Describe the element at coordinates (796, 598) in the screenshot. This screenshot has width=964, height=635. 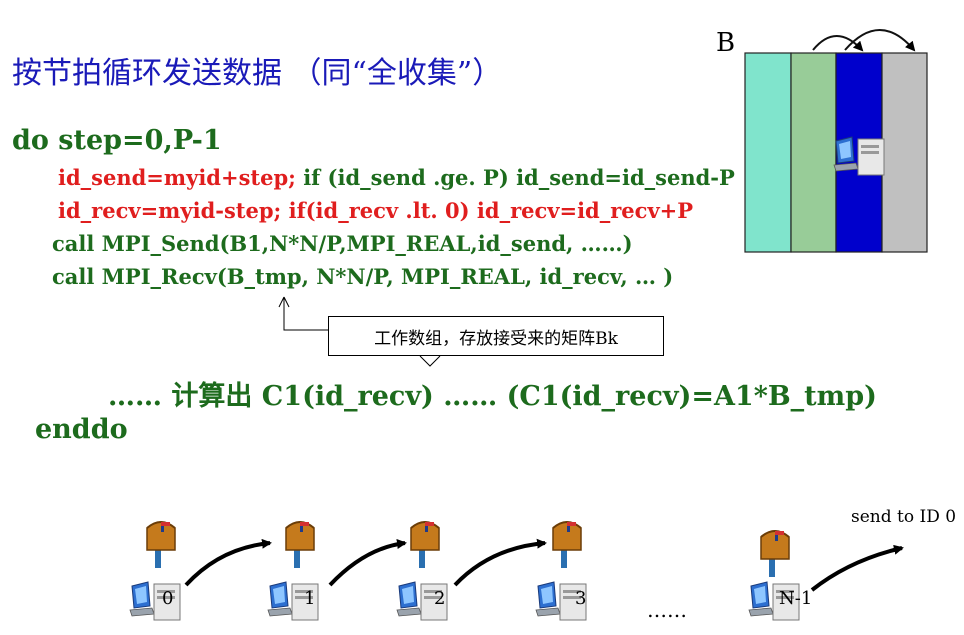
I see `node-id-label: N-1` at that location.